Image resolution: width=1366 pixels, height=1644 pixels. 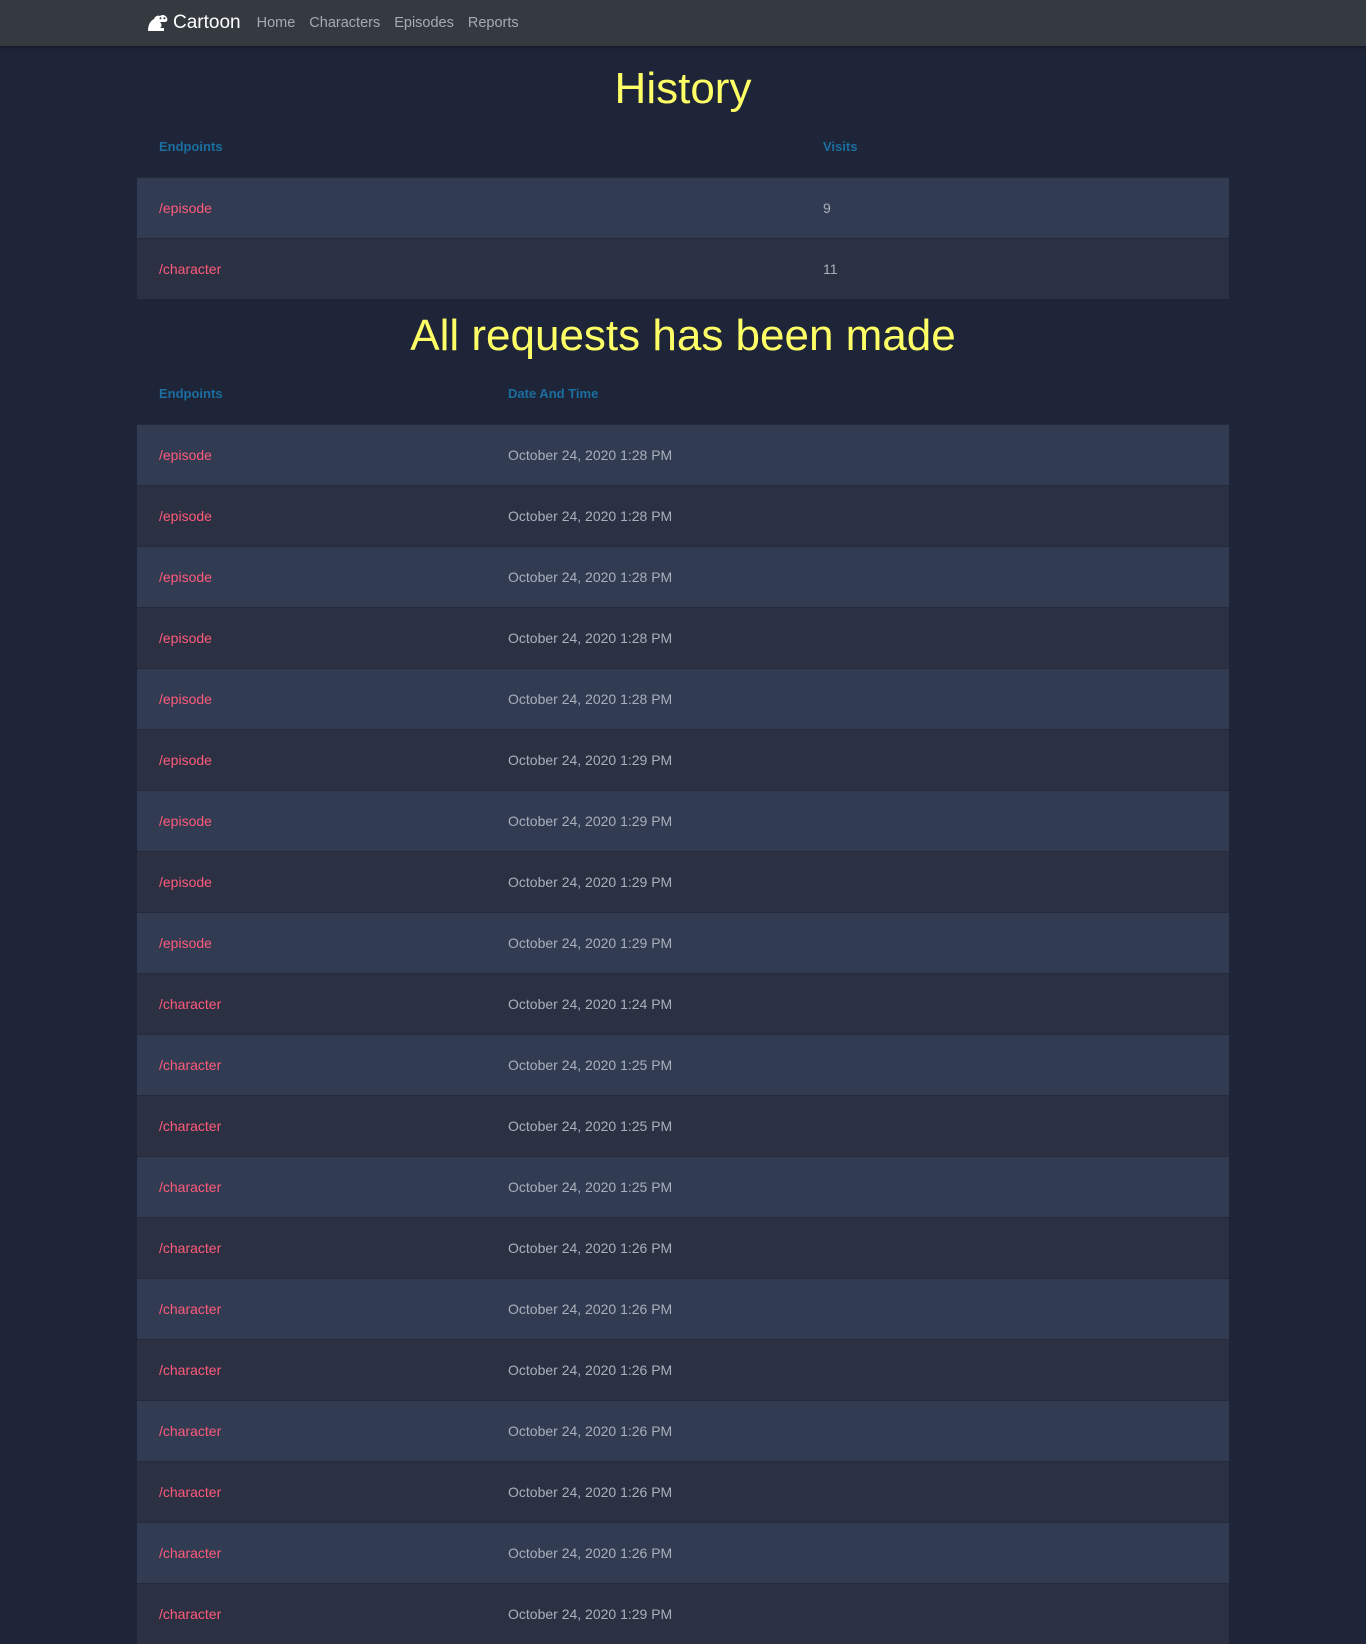 I want to click on requests-title: All requests has been made, so click(x=683, y=336).